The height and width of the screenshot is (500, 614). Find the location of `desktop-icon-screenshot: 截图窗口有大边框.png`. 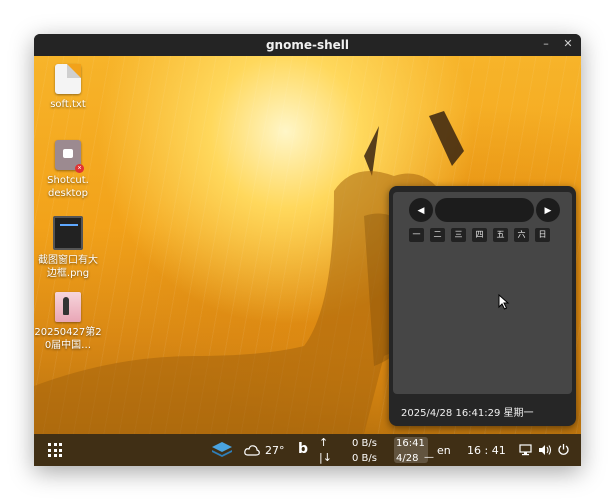

desktop-icon-screenshot: 截图窗口有大边框.png is located at coordinates (68, 248).